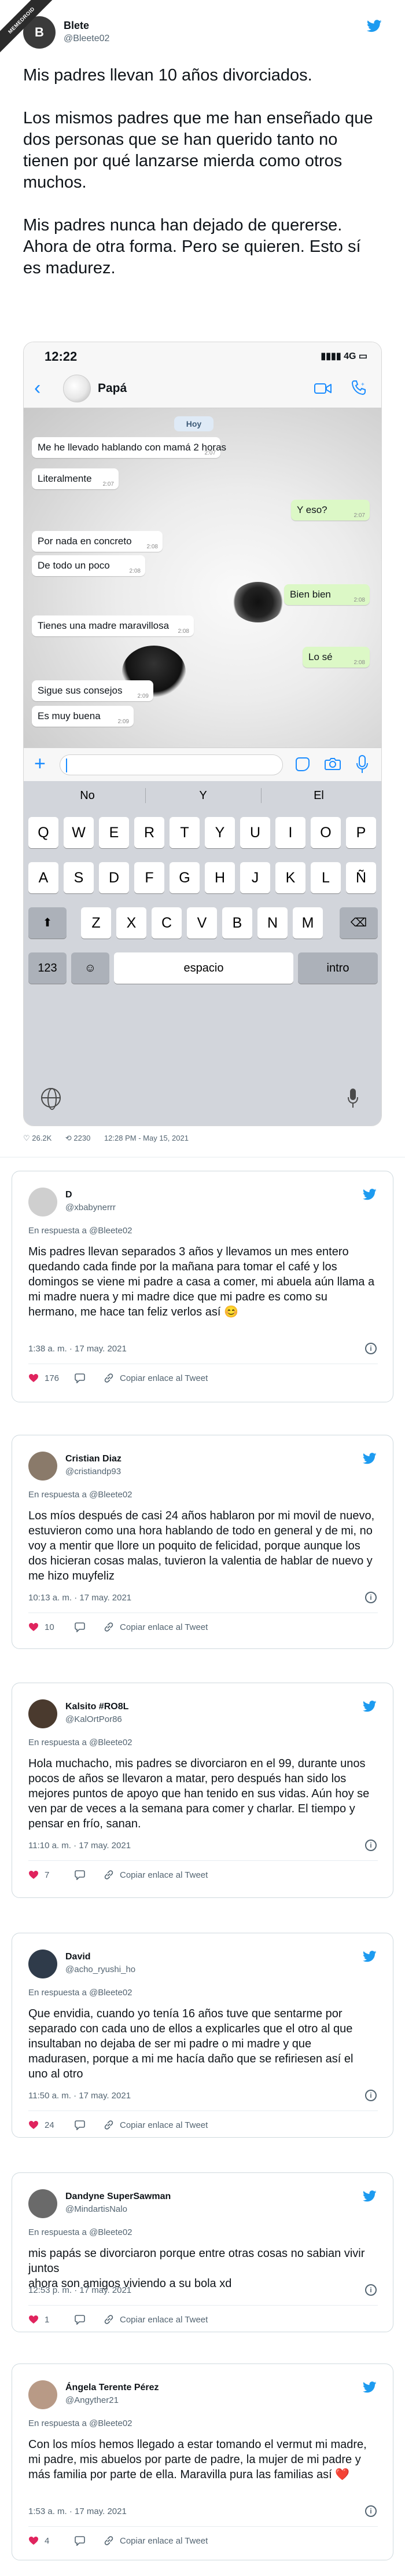 This screenshot has width=405, height=2576. Describe the element at coordinates (272, 923) in the screenshot. I see `key-n: N` at that location.